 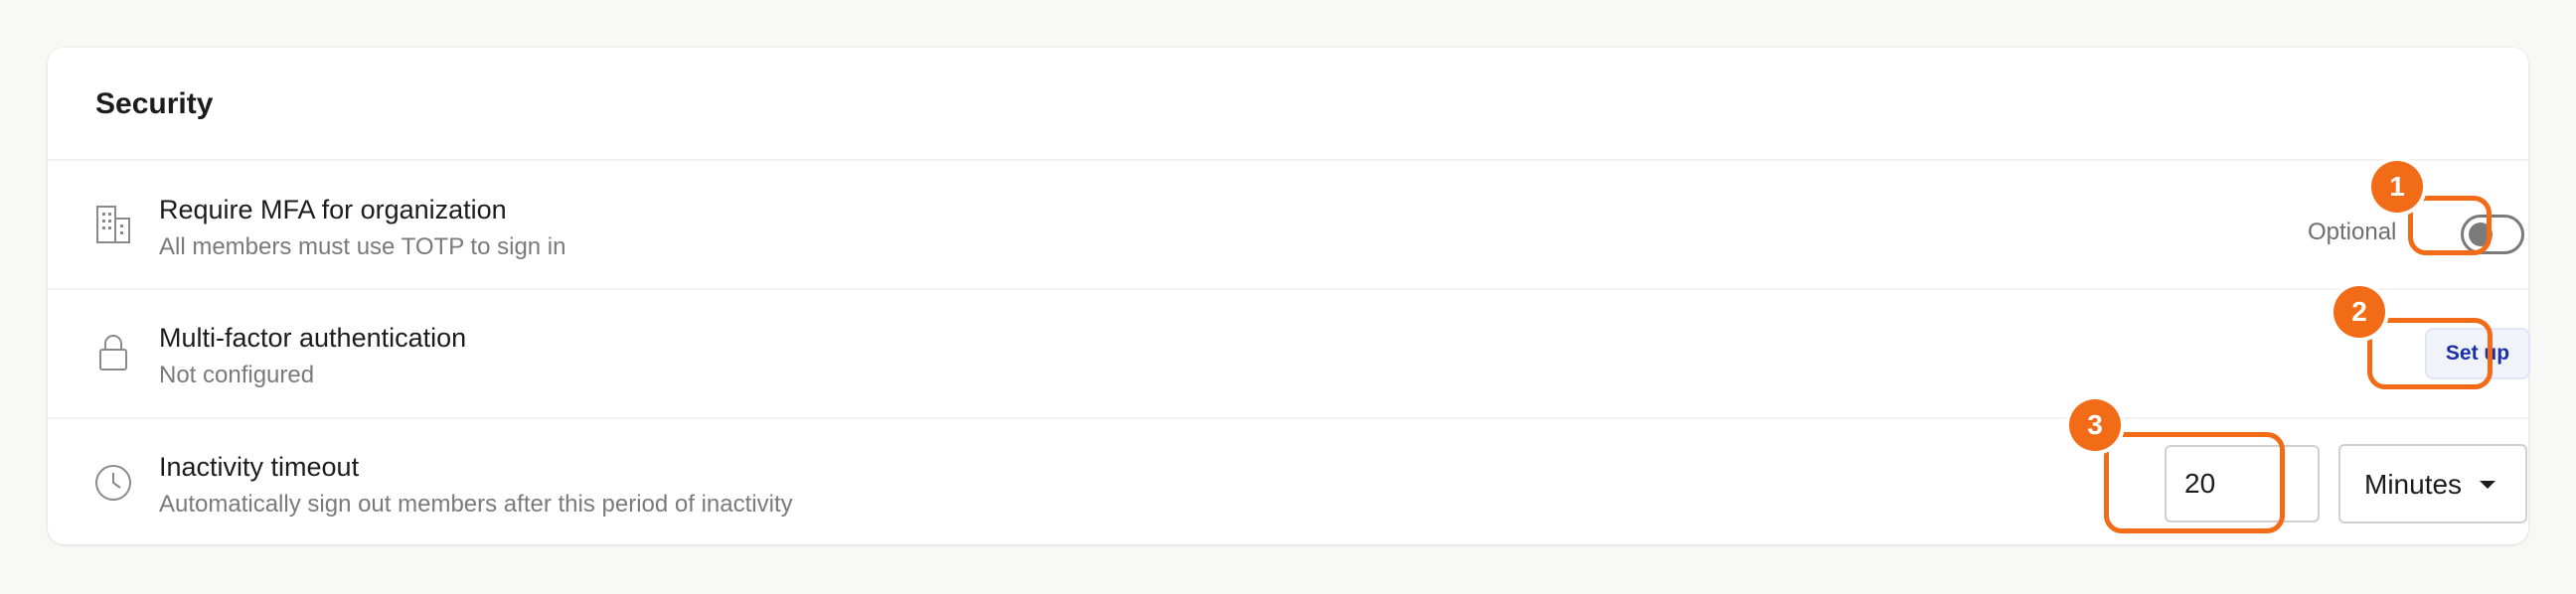 I want to click on row-title: Inactivity timeout, so click(x=259, y=467).